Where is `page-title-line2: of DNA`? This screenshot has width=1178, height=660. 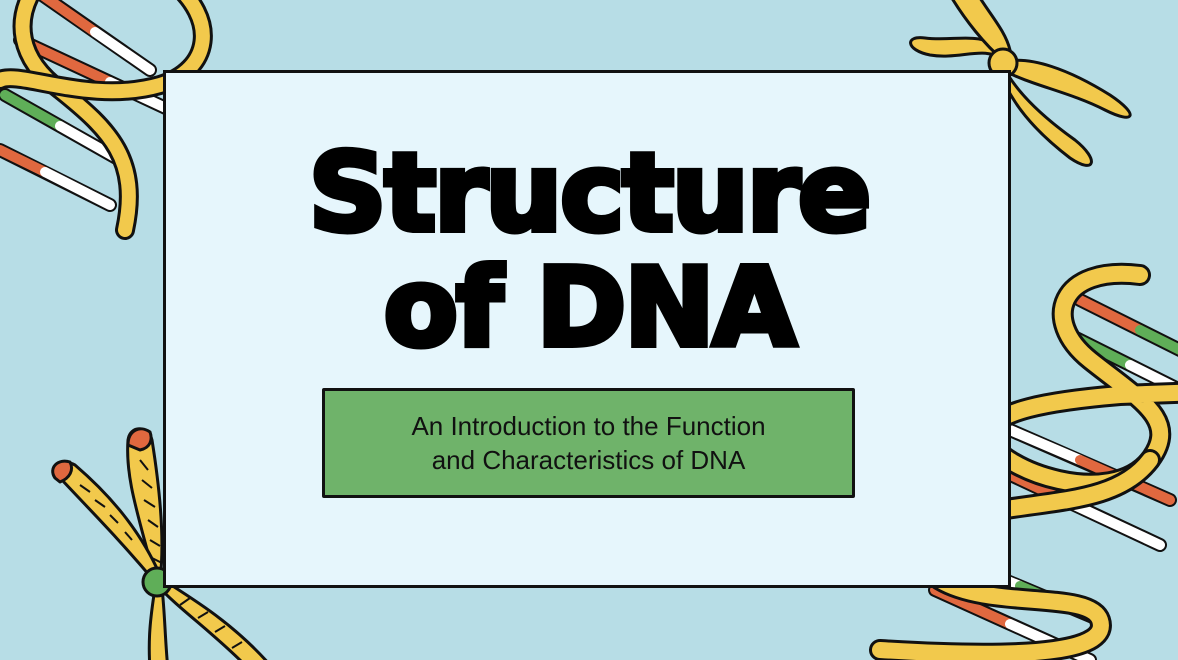
page-title-line2: of DNA is located at coordinates (590, 308).